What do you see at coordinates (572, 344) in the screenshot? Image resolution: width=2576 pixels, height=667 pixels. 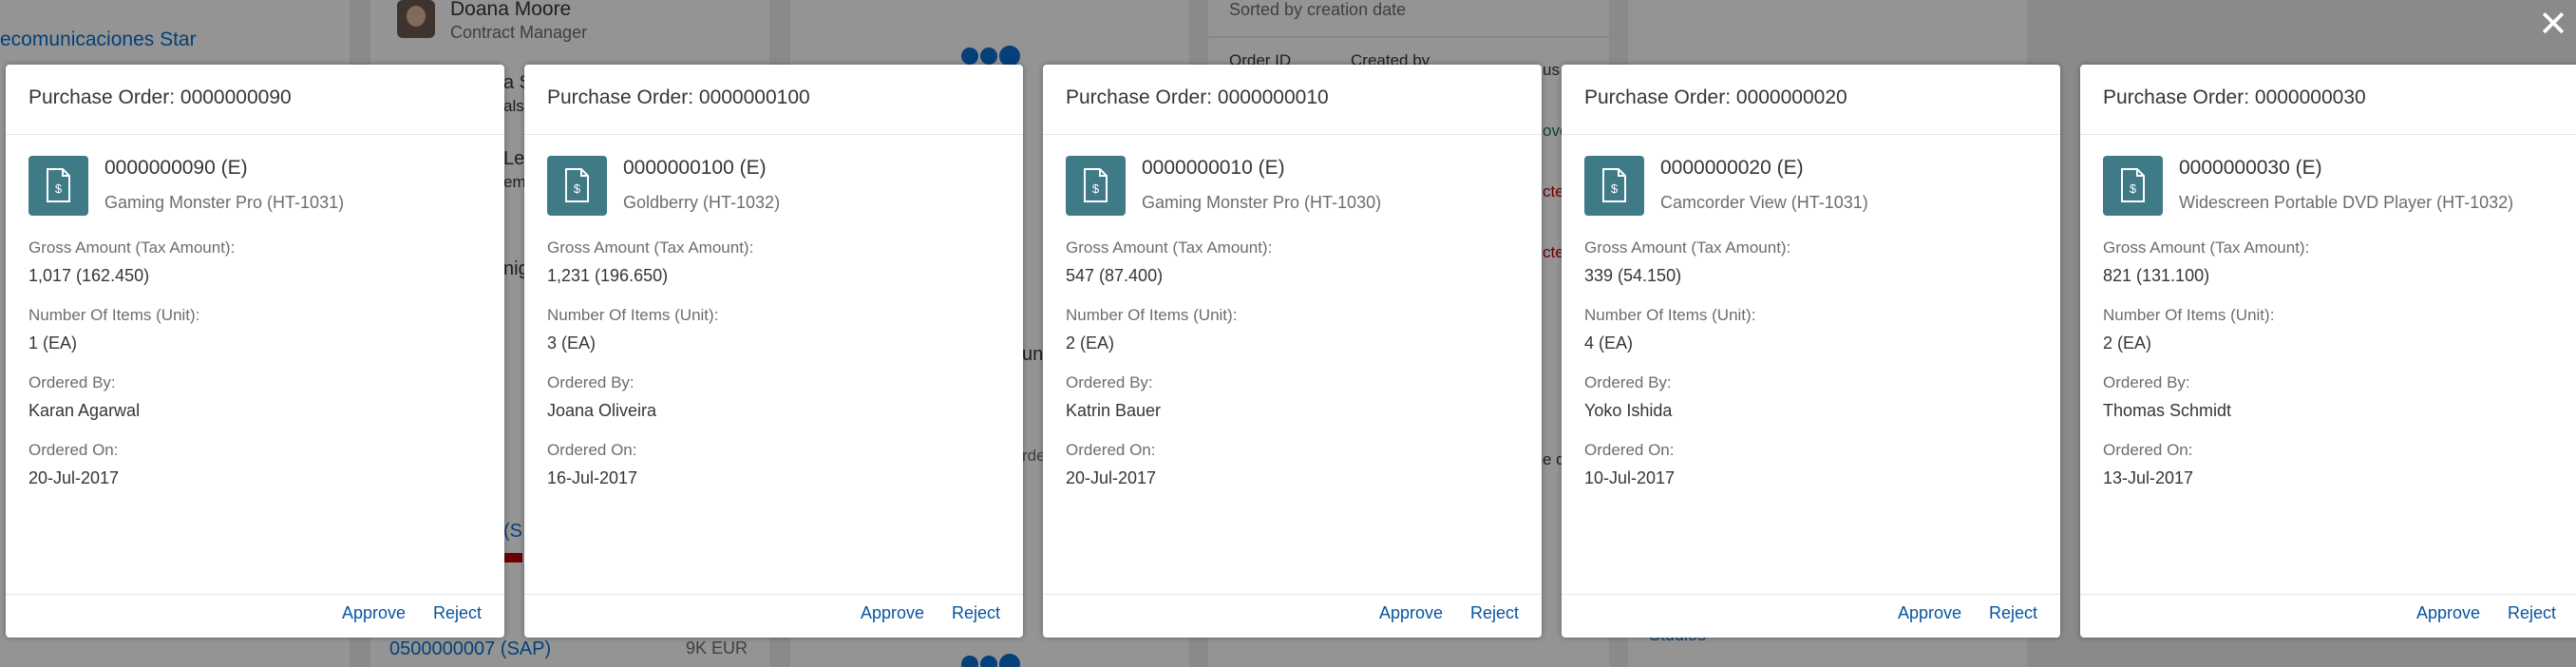 I see `items-value: 3 (EA)` at bounding box center [572, 344].